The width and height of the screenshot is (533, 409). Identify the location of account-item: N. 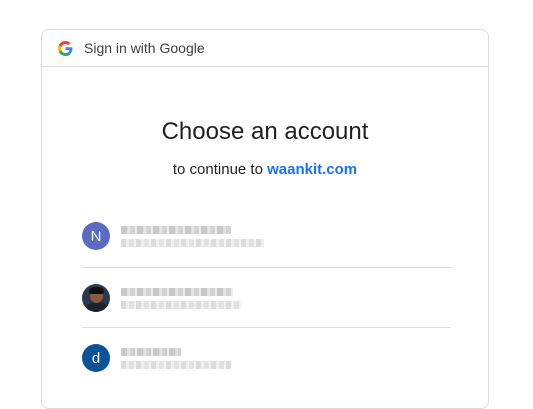
(266, 236).